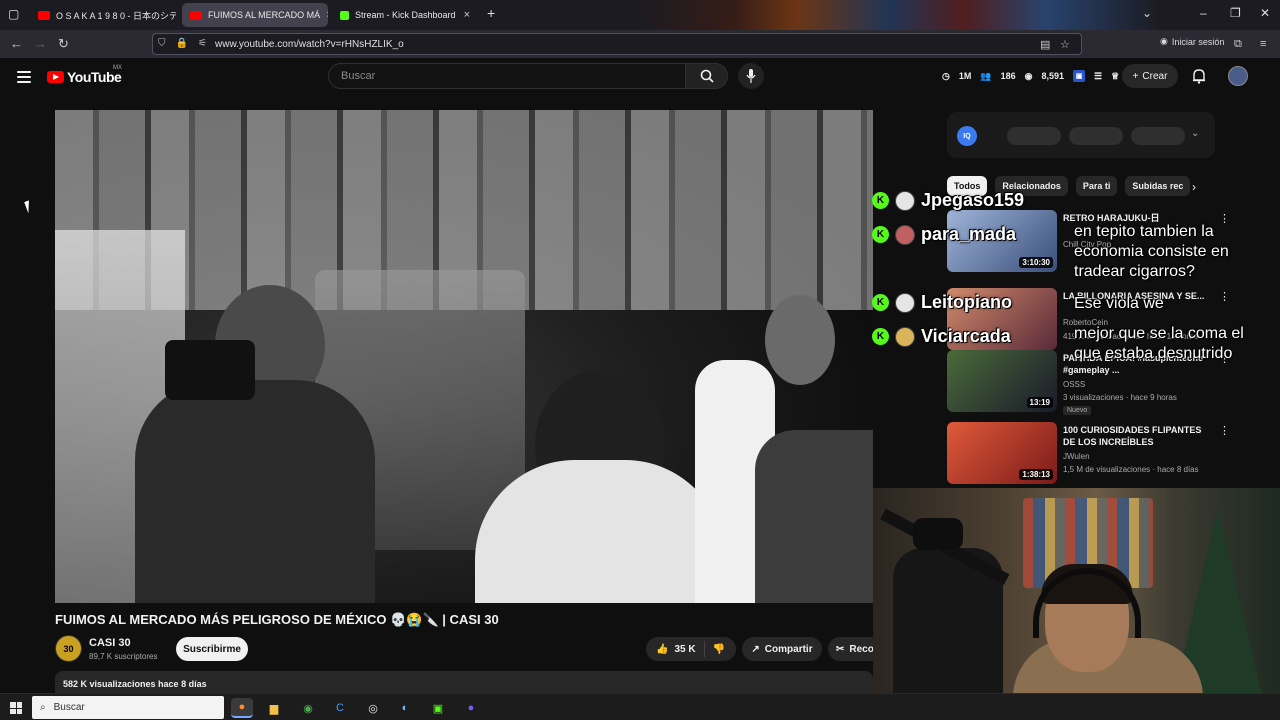  Describe the element at coordinates (751, 76) in the screenshot. I see `voice-search-button` at that location.